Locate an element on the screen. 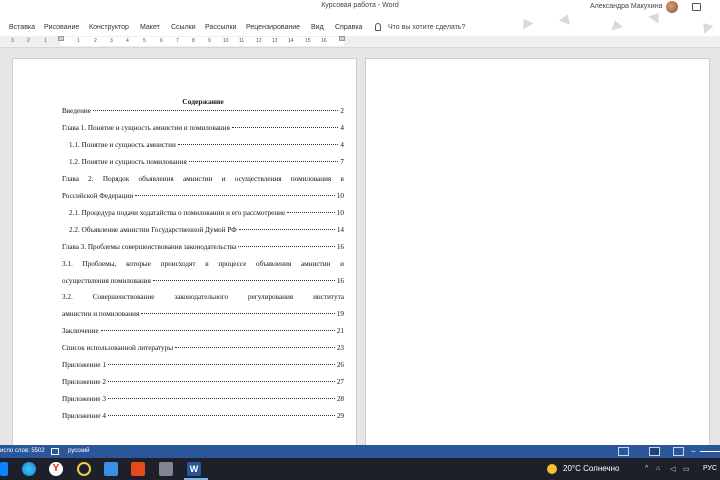 This screenshot has height=480, width=720. tab-references: Ссылки is located at coordinates (183, 27).